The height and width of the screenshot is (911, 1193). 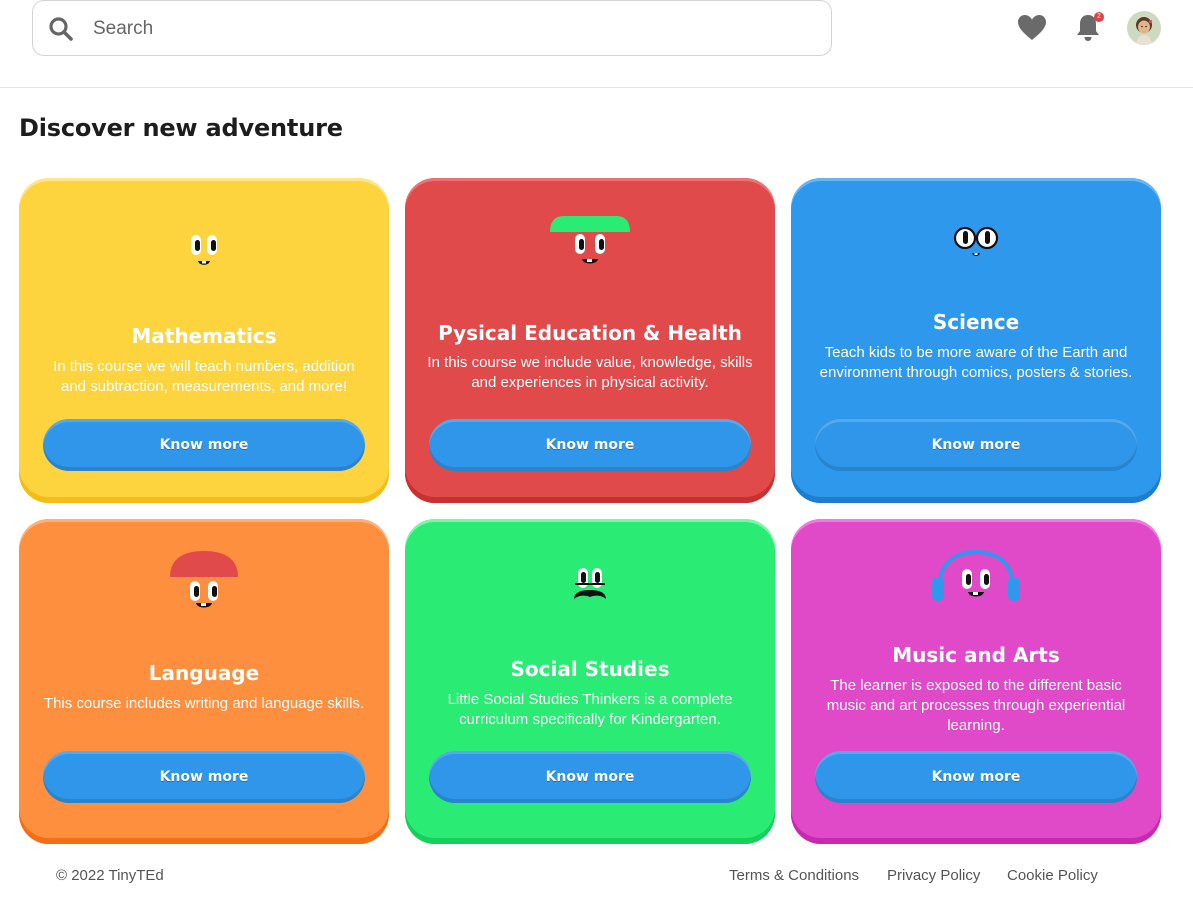 I want to click on mascot-mustache-icon, so click(x=590, y=583).